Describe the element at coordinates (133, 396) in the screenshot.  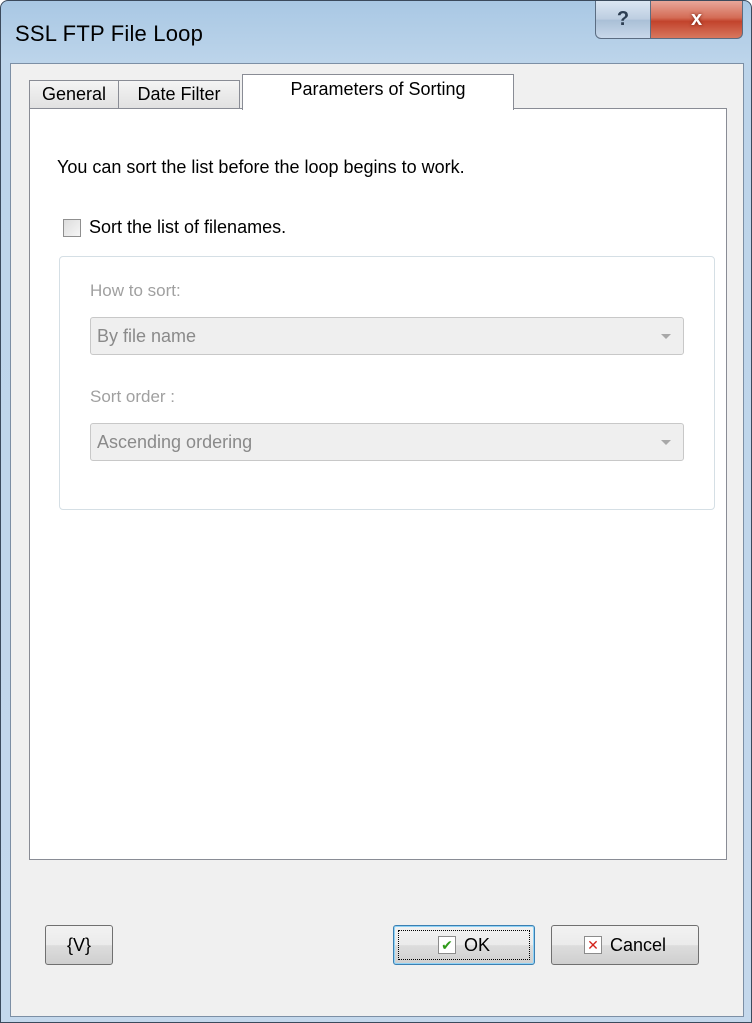
I see `sort-order-label: Sort order :` at that location.